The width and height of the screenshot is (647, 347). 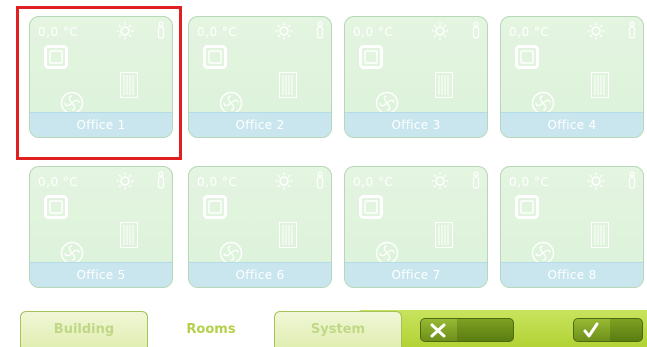 I want to click on tab-system: System, so click(x=338, y=329).